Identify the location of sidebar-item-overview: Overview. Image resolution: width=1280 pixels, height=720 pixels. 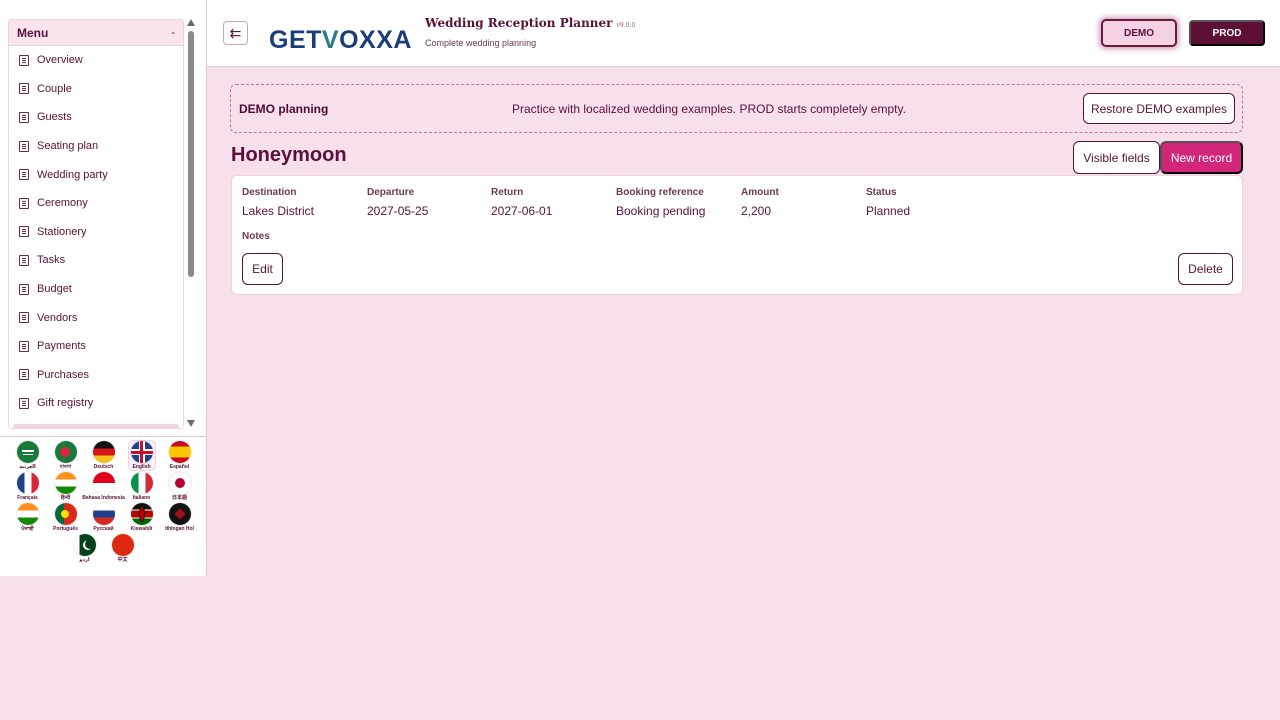
(96, 60).